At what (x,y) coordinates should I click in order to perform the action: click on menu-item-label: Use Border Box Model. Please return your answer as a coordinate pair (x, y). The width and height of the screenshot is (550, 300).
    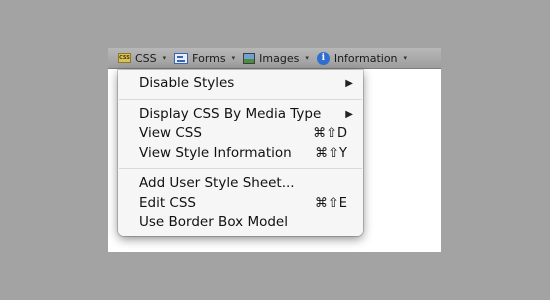
    Looking at the image, I should click on (213, 222).